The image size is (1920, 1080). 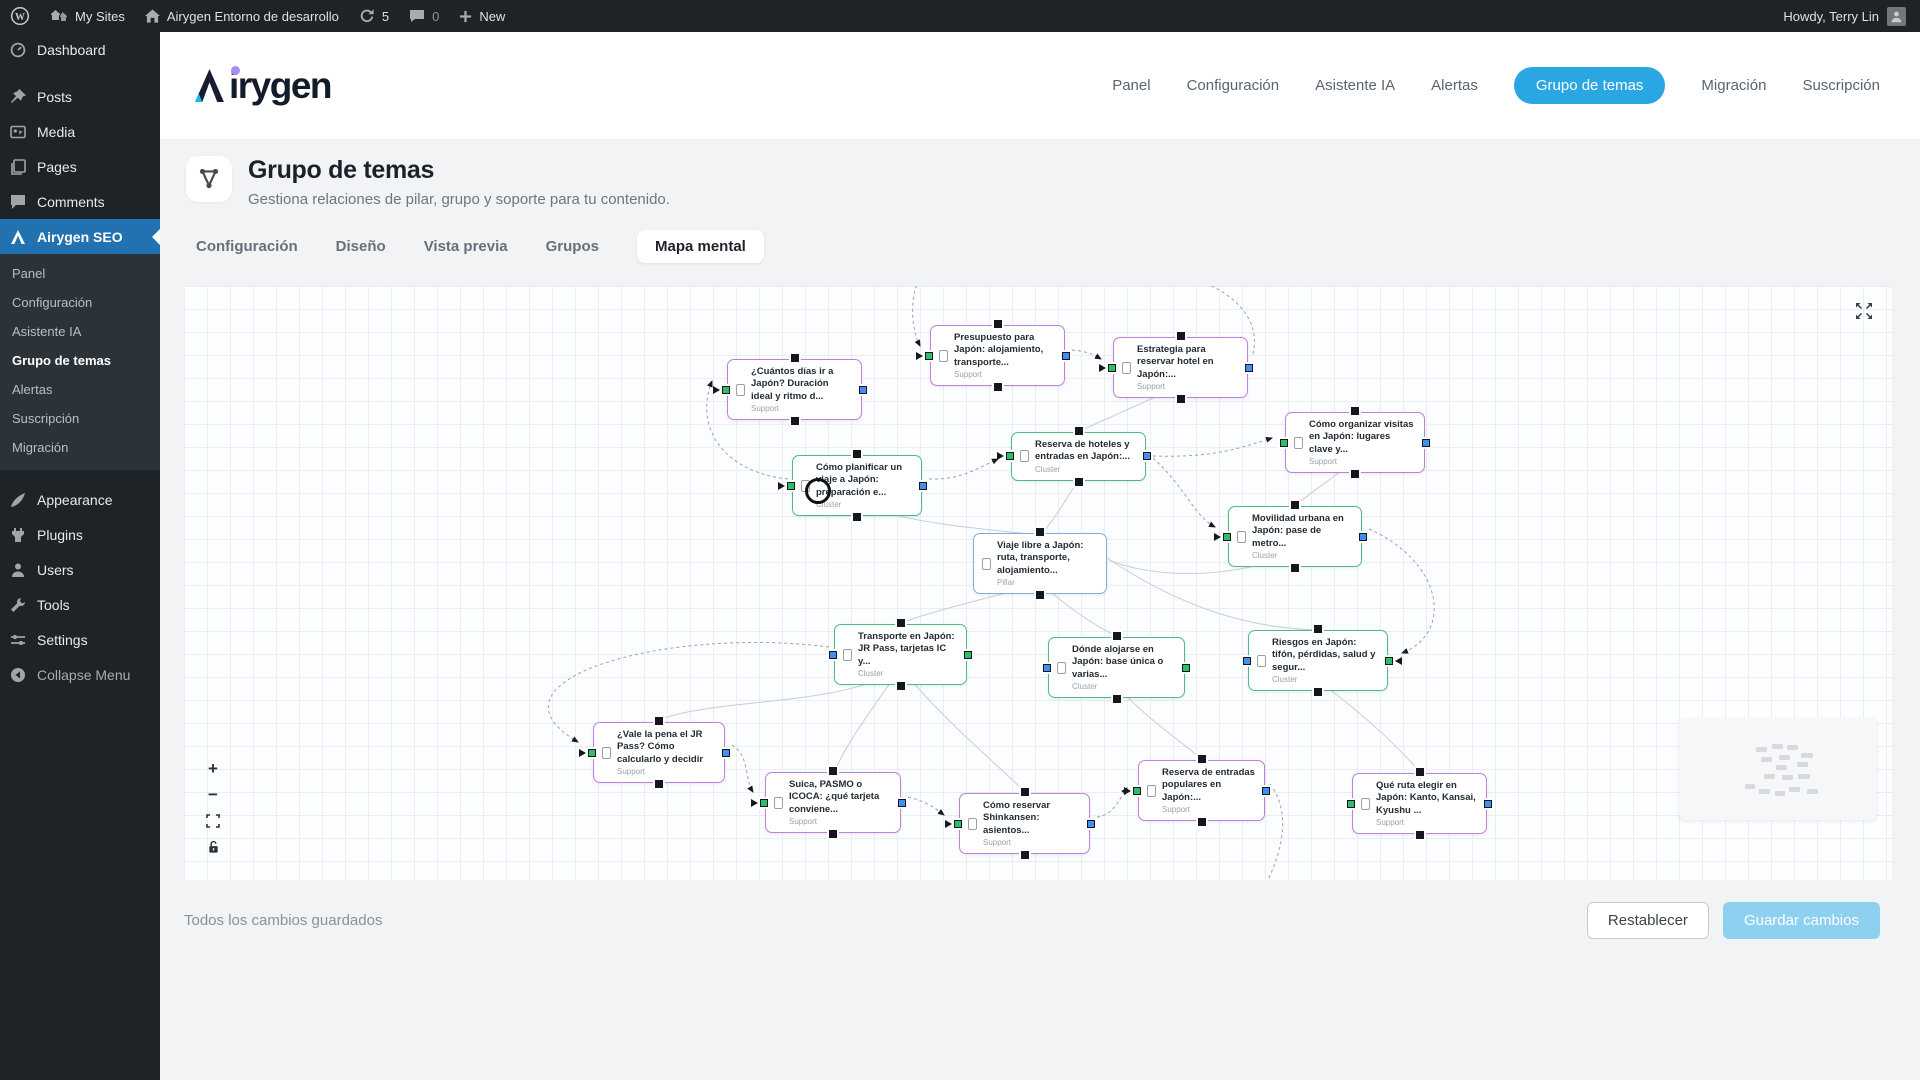 What do you see at coordinates (80, 131) in the screenshot?
I see `sidebar-item-media: Media` at bounding box center [80, 131].